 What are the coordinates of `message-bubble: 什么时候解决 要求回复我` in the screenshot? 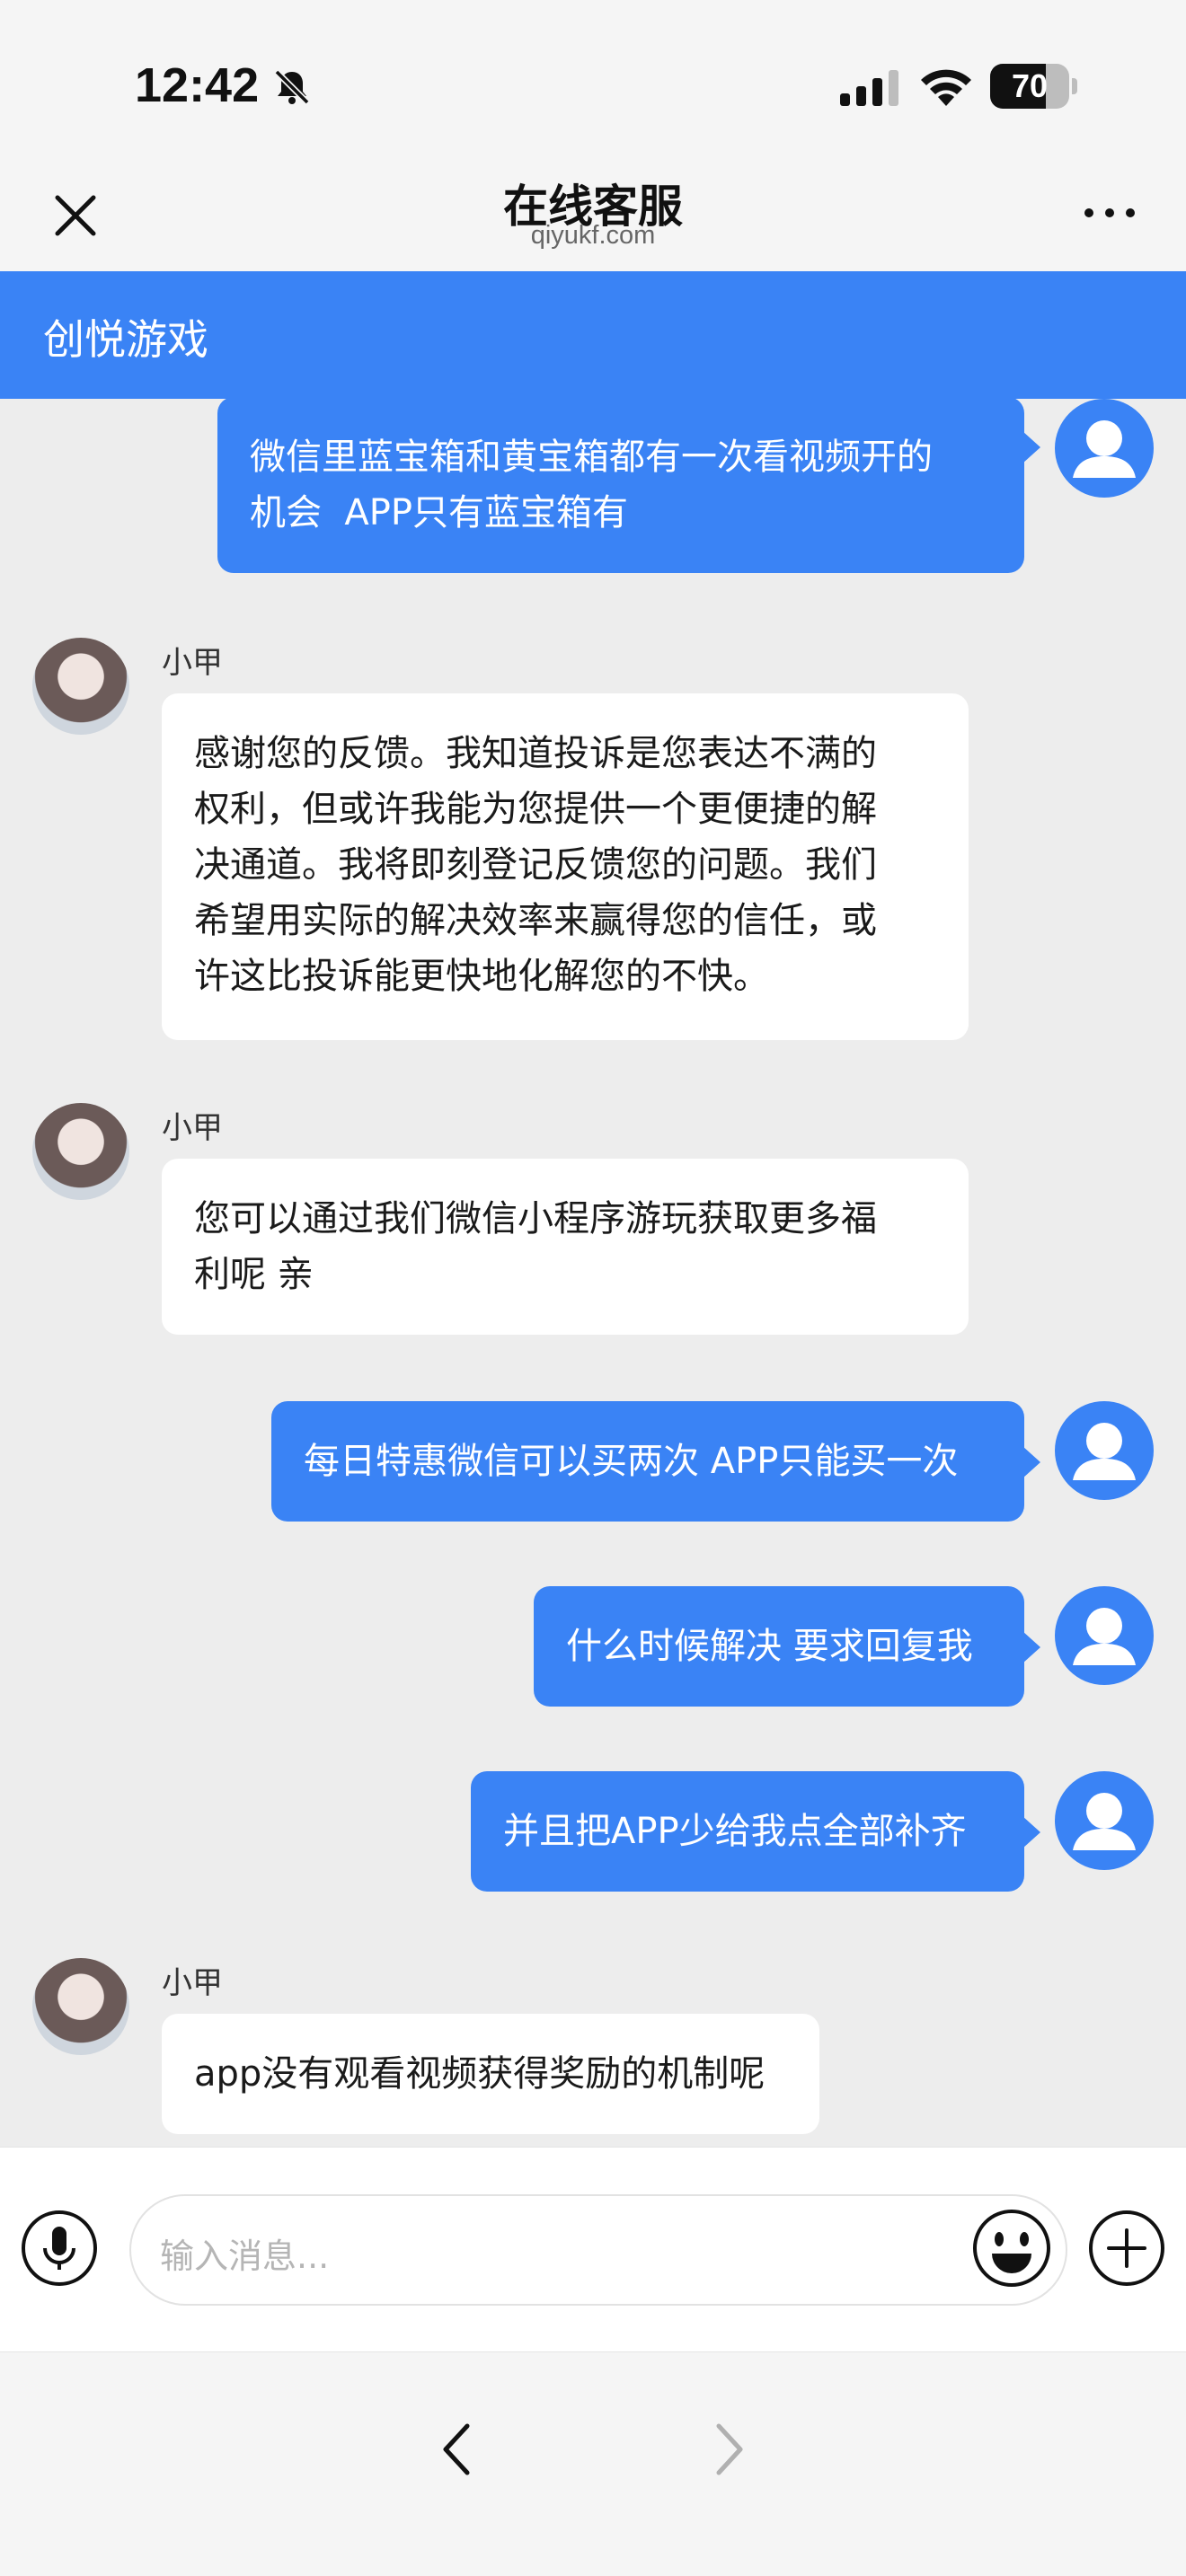 It's located at (779, 1646).